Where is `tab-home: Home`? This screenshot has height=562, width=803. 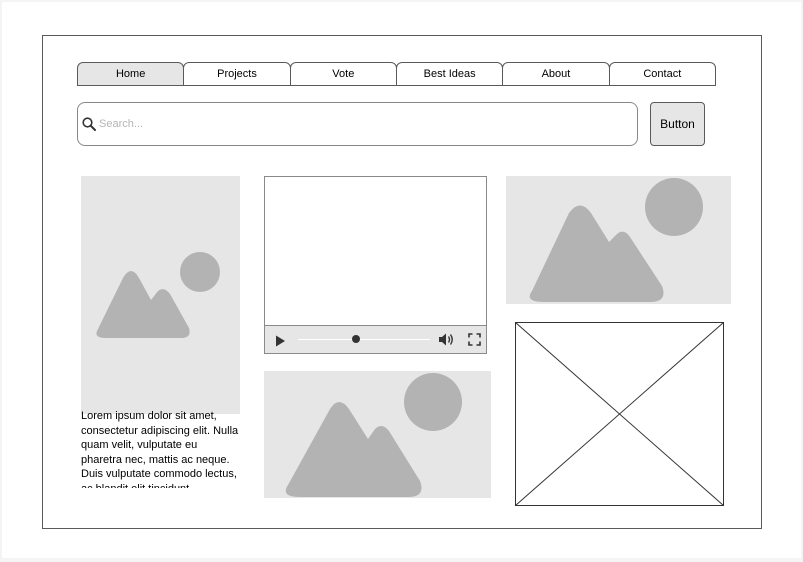
tab-home: Home is located at coordinates (131, 74).